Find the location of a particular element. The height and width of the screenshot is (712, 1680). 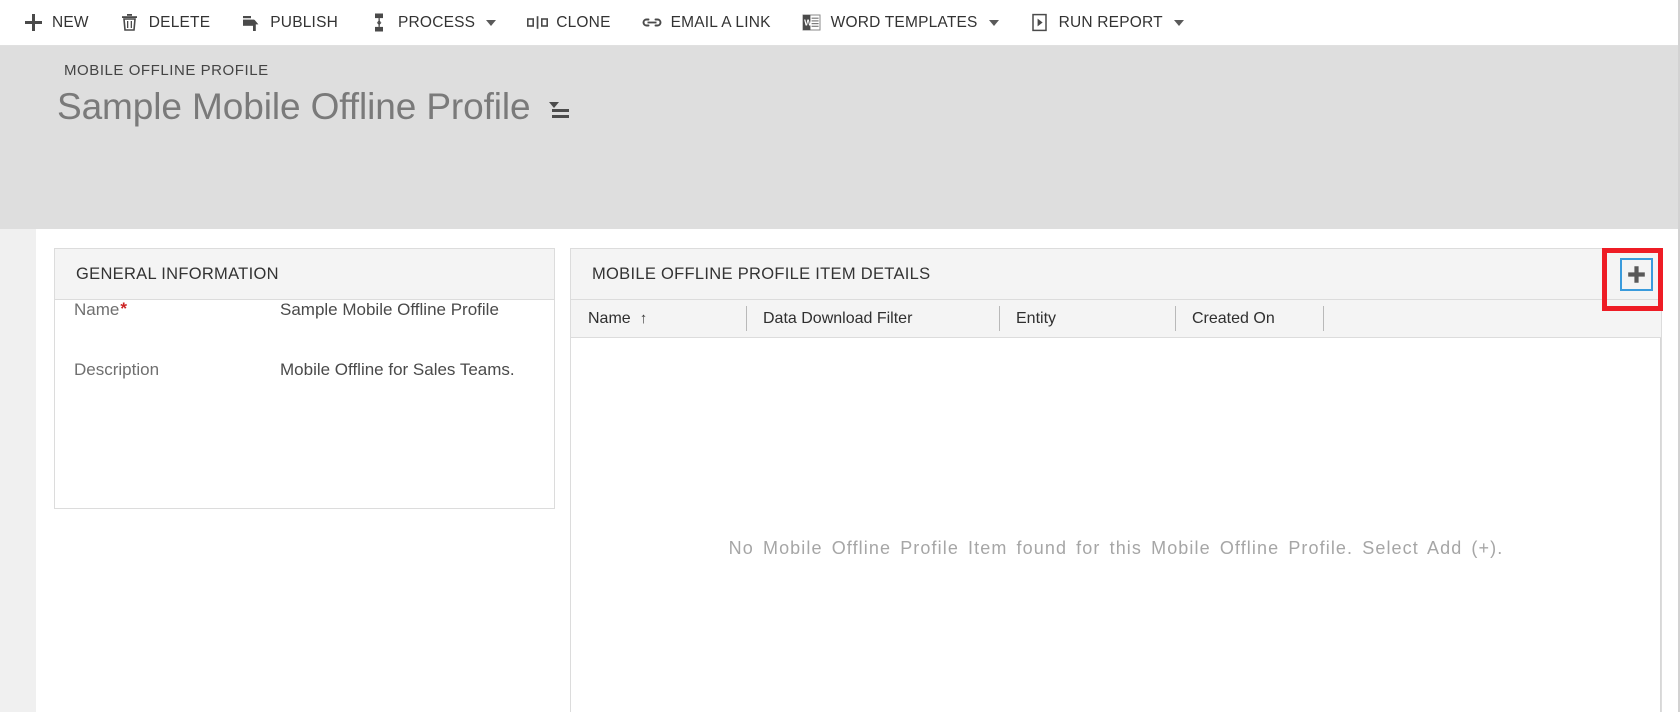

name-label-text: Name is located at coordinates (97, 309).